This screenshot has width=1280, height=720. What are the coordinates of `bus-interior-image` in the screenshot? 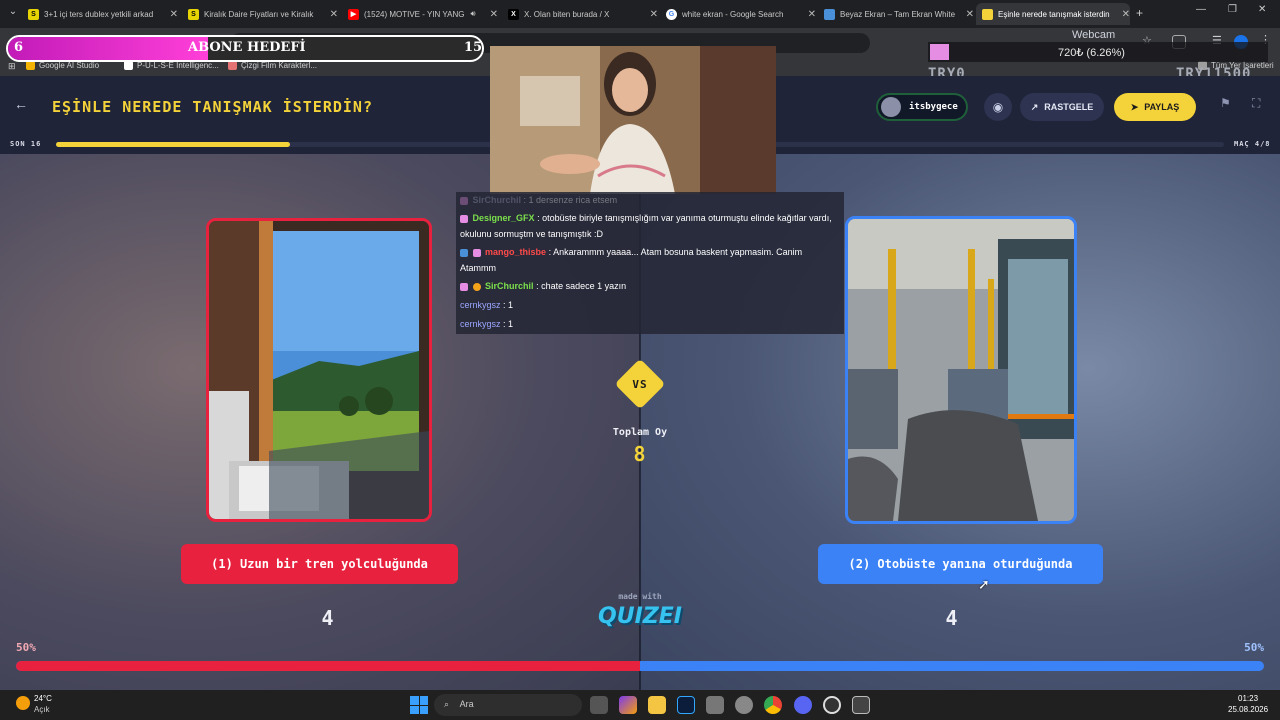 It's located at (961, 370).